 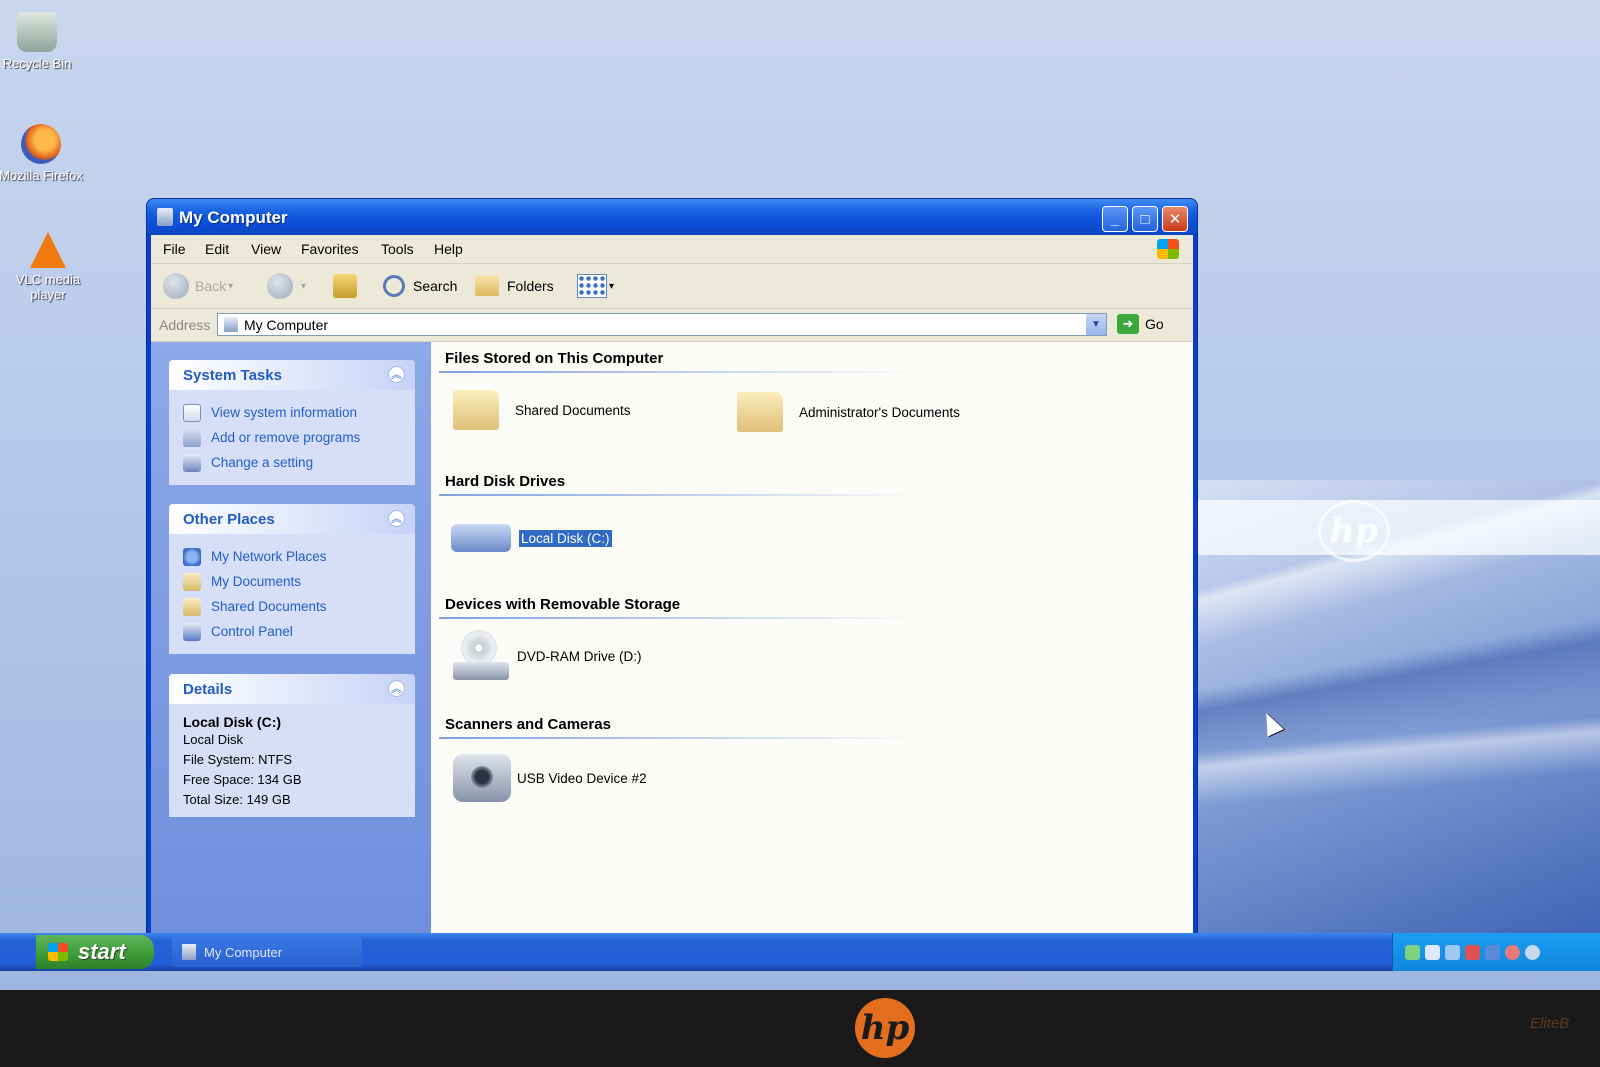 I want to click on desktop-icon-label: VLC media player, so click(x=48, y=287).